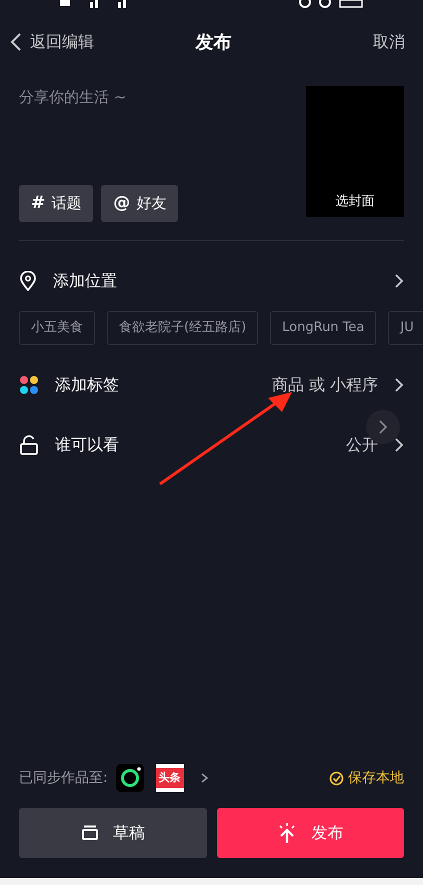 The height and width of the screenshot is (885, 423). Describe the element at coordinates (215, 281) in the screenshot. I see `add-location-label: 添加位置` at that location.